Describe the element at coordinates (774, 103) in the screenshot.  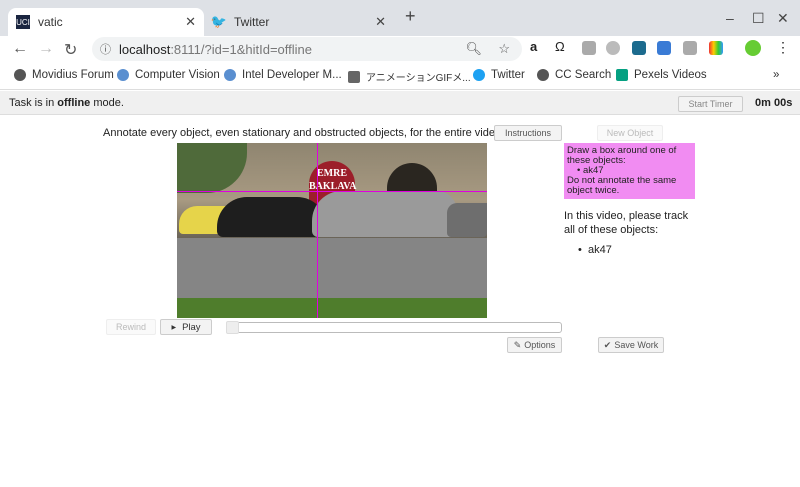
I see `timer-display: 0m 00s` at that location.